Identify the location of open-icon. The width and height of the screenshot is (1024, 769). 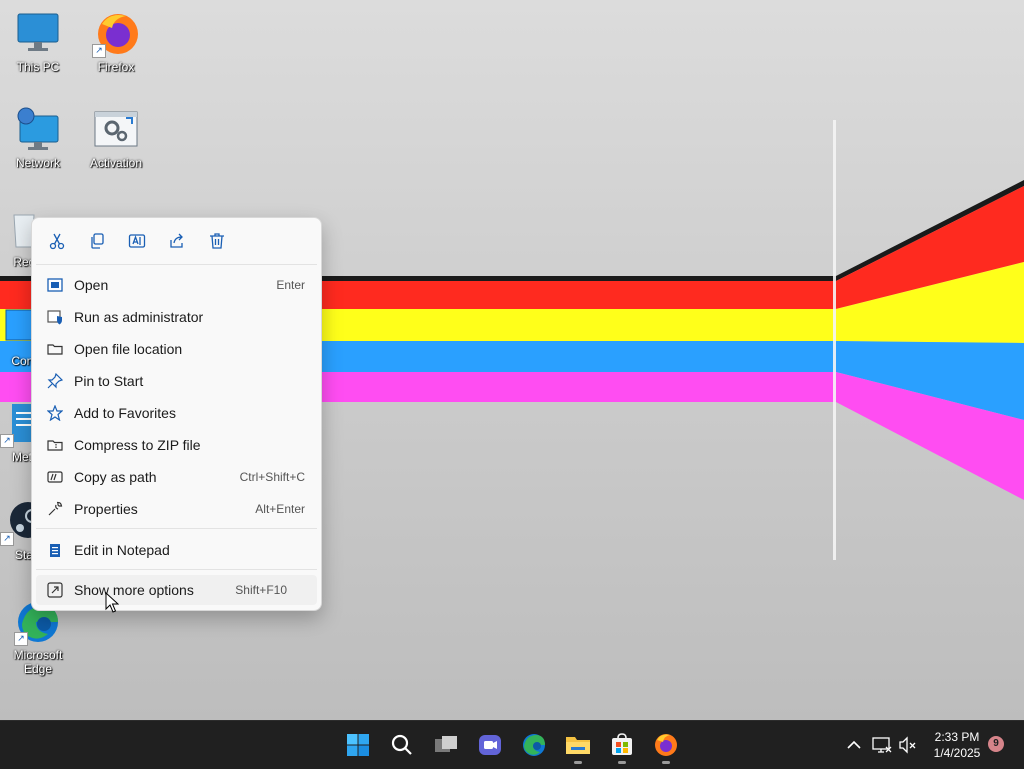
(55, 285).